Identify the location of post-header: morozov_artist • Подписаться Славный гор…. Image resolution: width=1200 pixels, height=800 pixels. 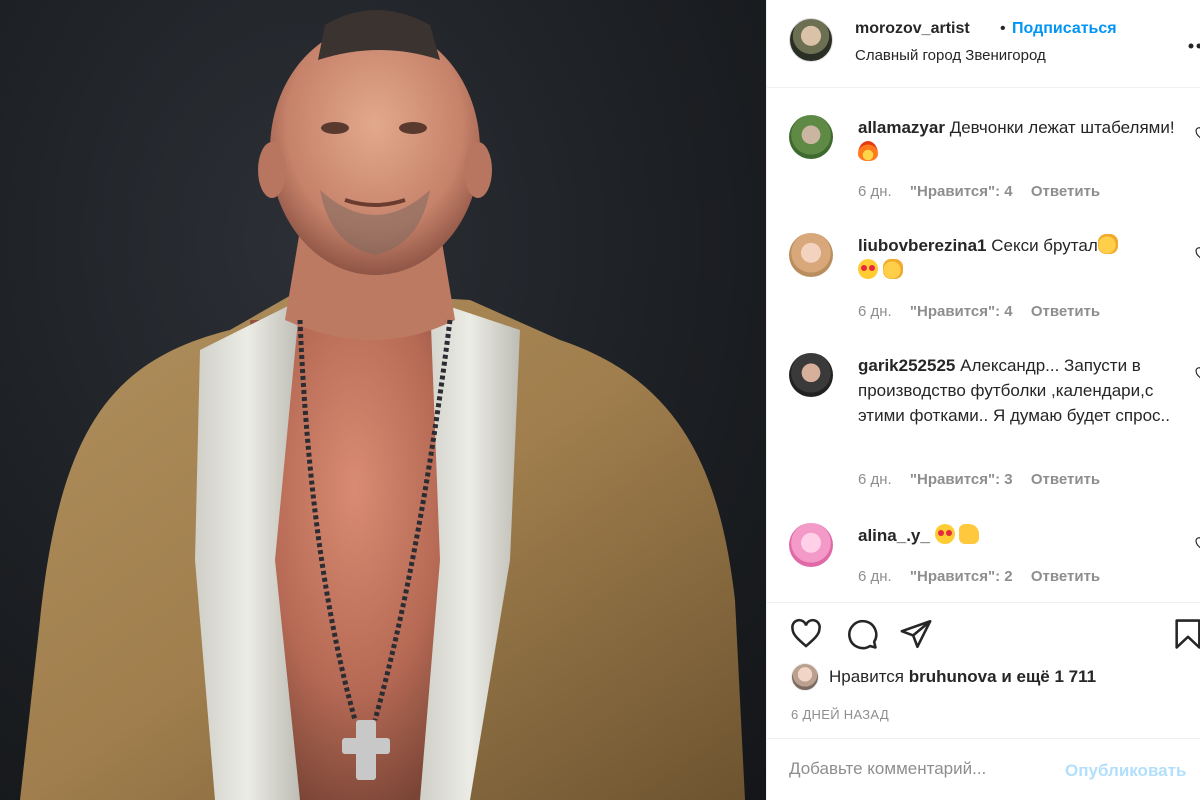
(983, 44).